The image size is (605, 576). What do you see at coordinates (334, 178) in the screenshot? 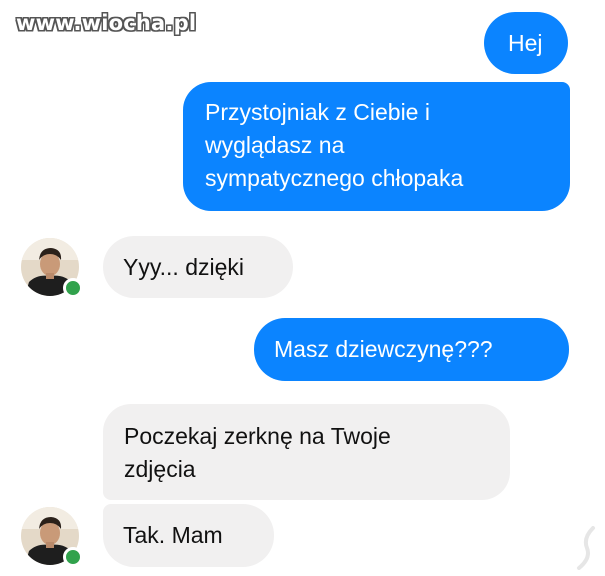
I see `message-text-line: sympatycznego chłopaka` at bounding box center [334, 178].